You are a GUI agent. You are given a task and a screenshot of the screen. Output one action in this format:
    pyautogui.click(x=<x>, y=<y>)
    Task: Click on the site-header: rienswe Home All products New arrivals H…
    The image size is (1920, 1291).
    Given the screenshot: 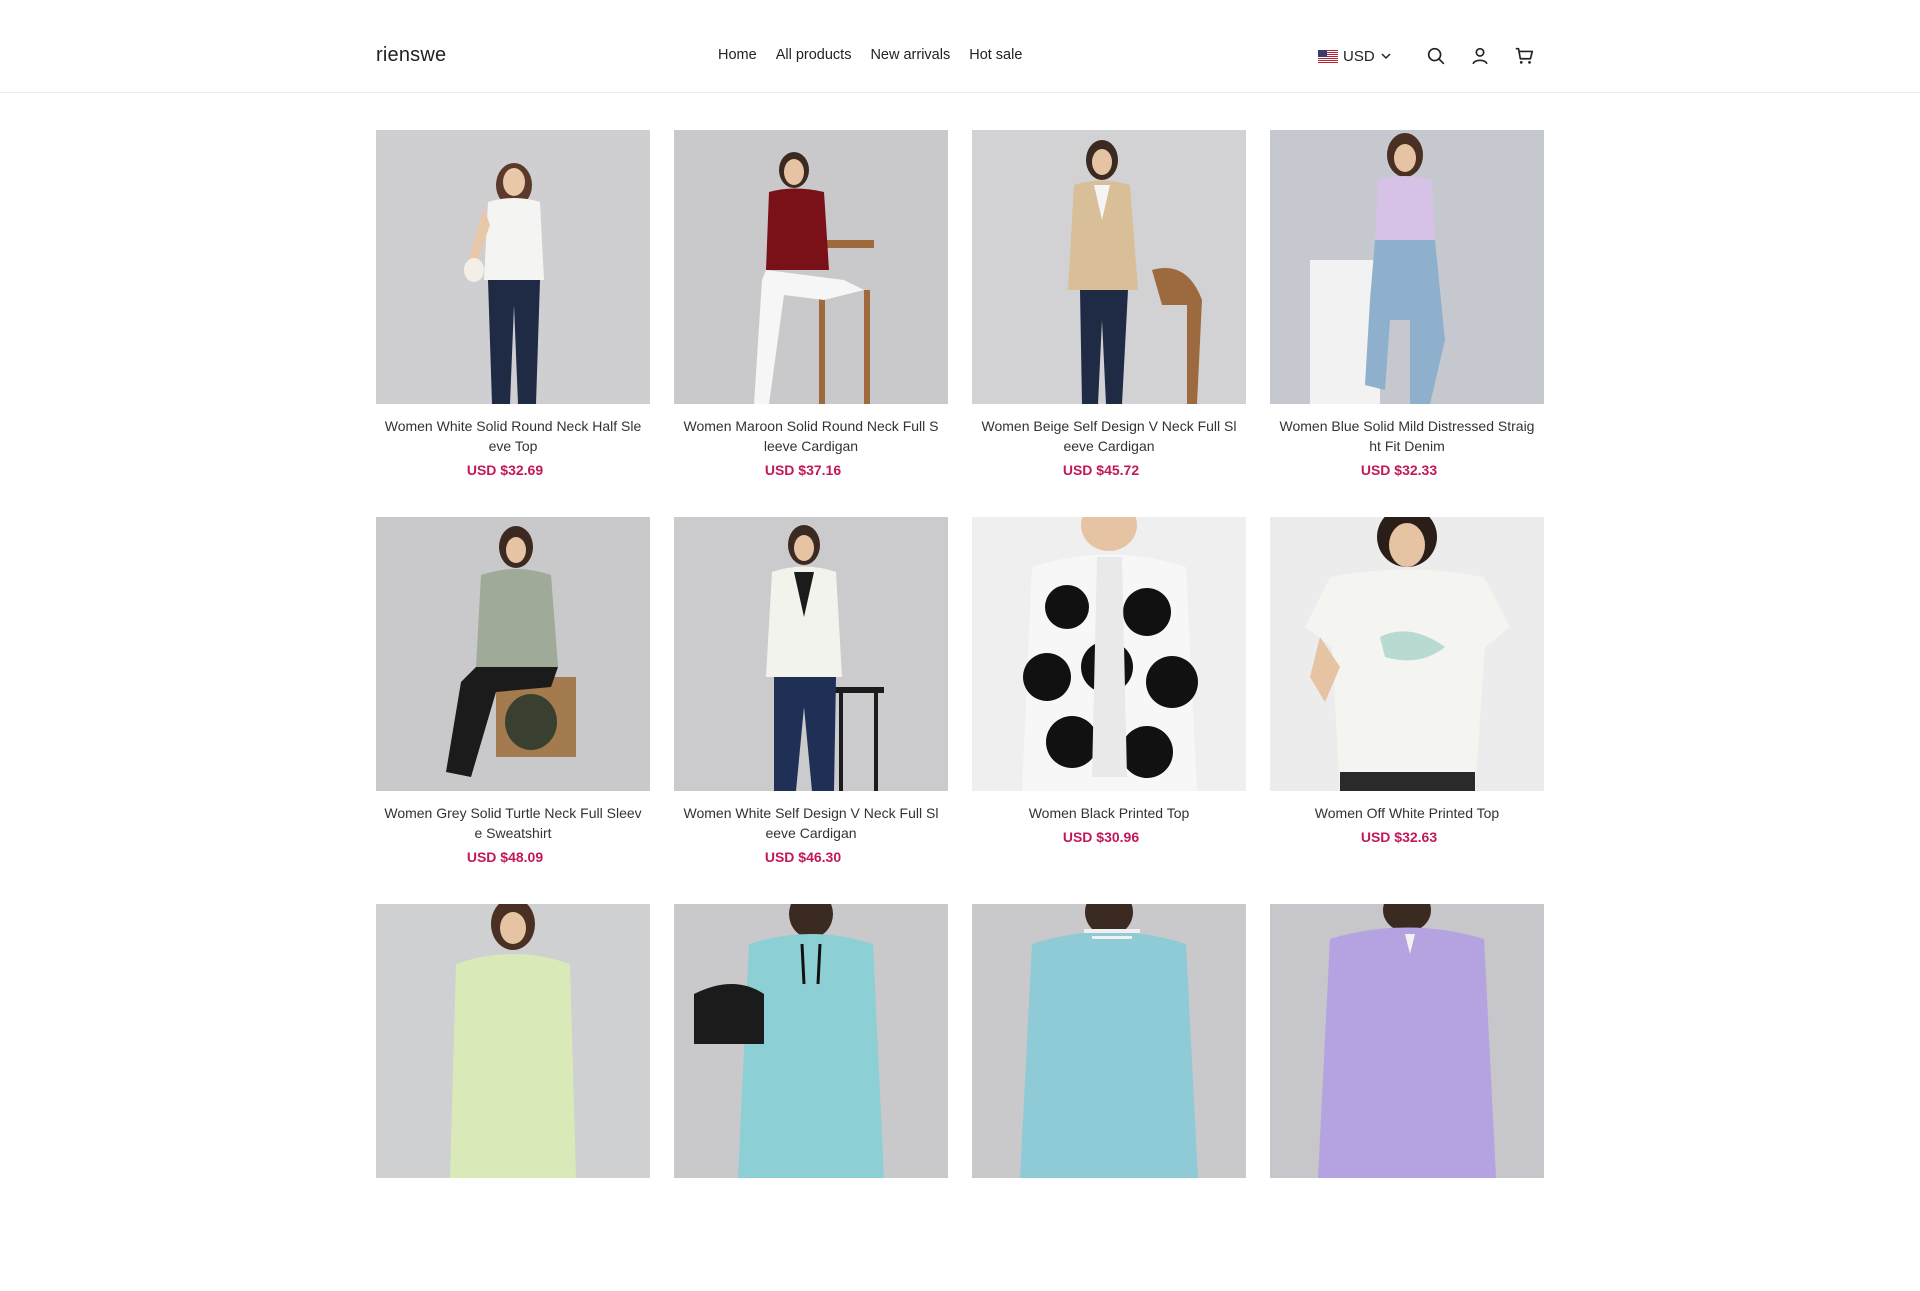 What is the action you would take?
    pyautogui.click(x=960, y=46)
    